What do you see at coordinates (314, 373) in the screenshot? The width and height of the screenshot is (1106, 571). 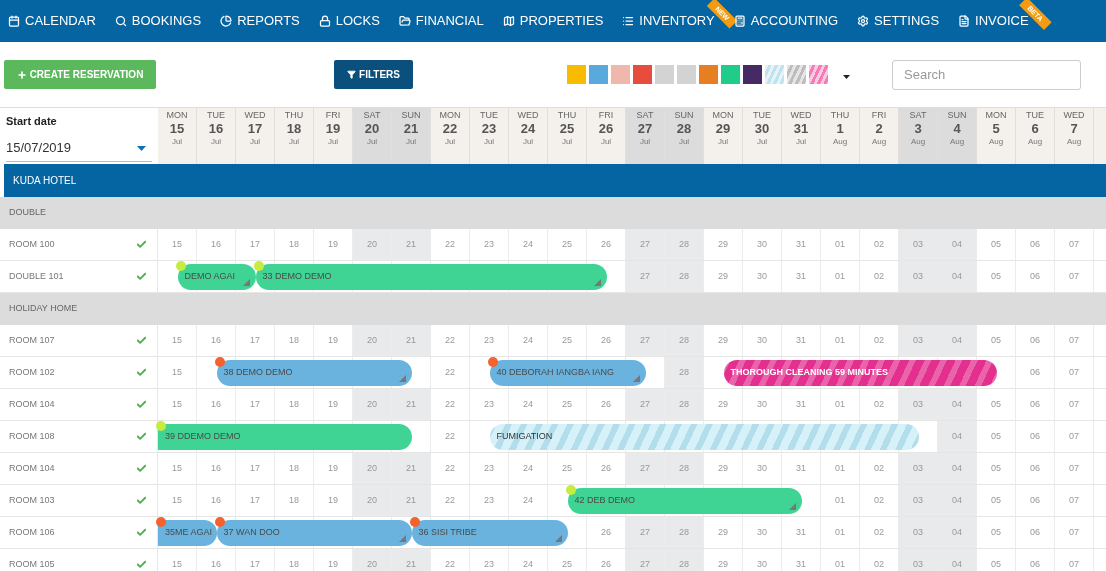 I see `booking-bar: 38 DEMO DEMO` at bounding box center [314, 373].